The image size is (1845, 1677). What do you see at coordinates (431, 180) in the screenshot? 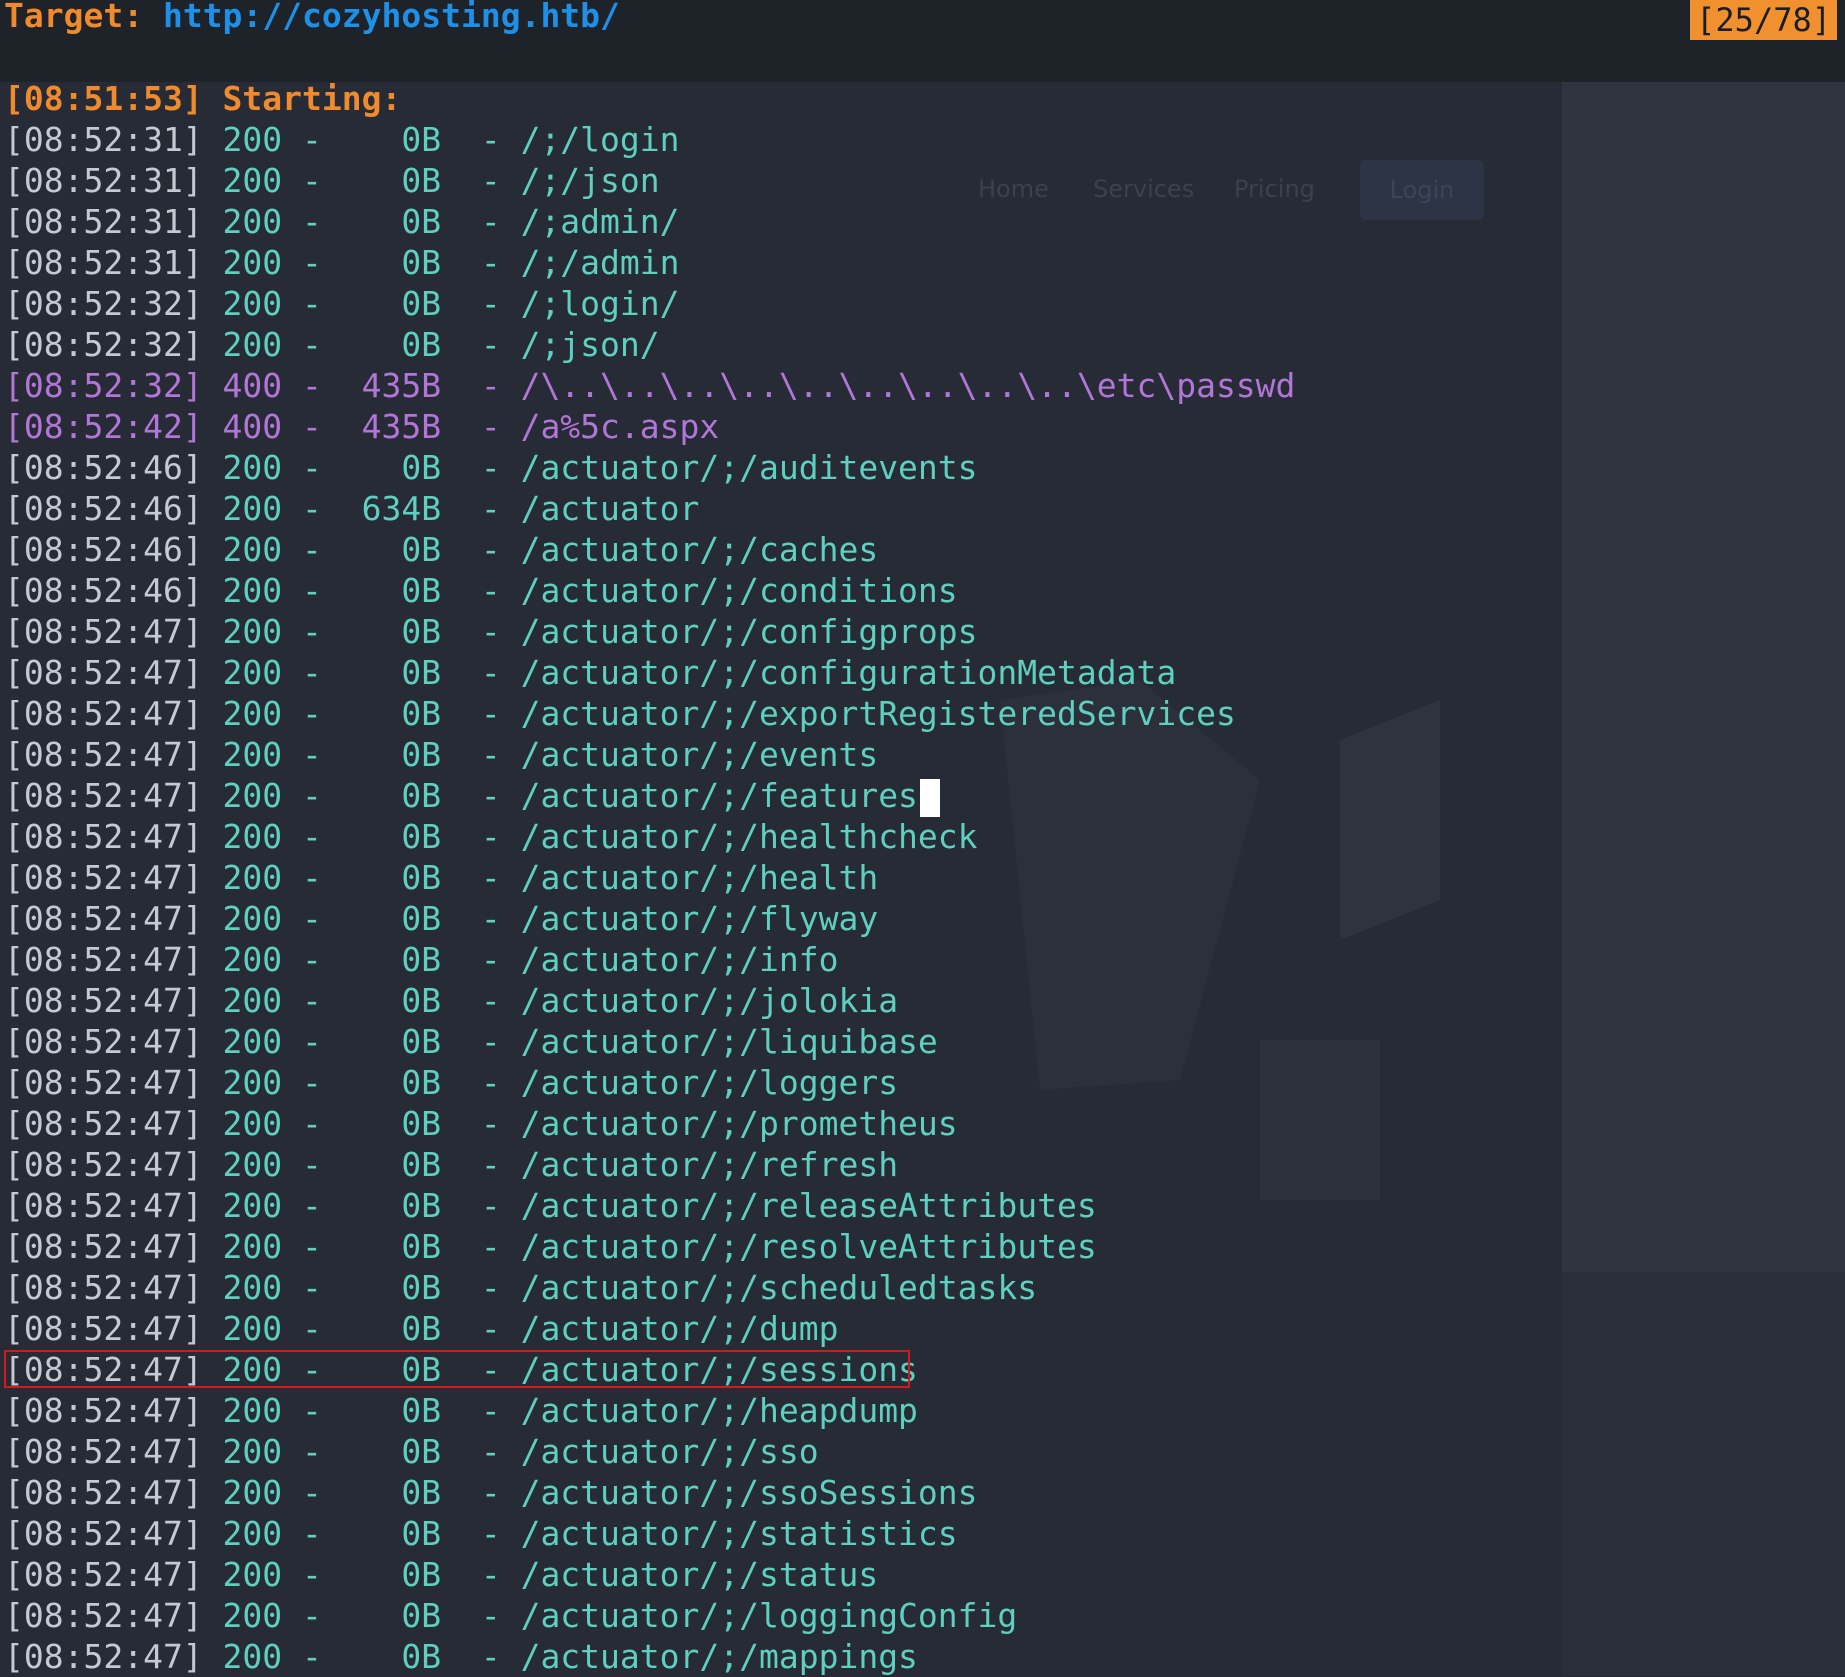
I see `log-text: 200 - 0B - /;/json` at bounding box center [431, 180].